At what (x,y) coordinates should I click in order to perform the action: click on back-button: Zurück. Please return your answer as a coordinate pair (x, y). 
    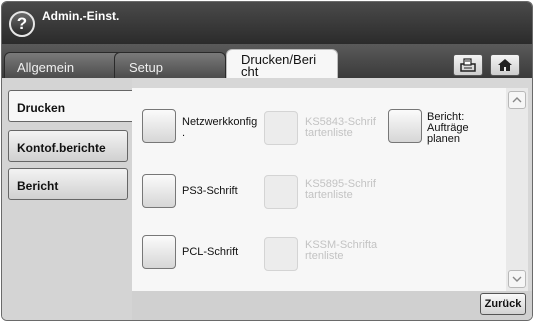
    Looking at the image, I should click on (503, 304).